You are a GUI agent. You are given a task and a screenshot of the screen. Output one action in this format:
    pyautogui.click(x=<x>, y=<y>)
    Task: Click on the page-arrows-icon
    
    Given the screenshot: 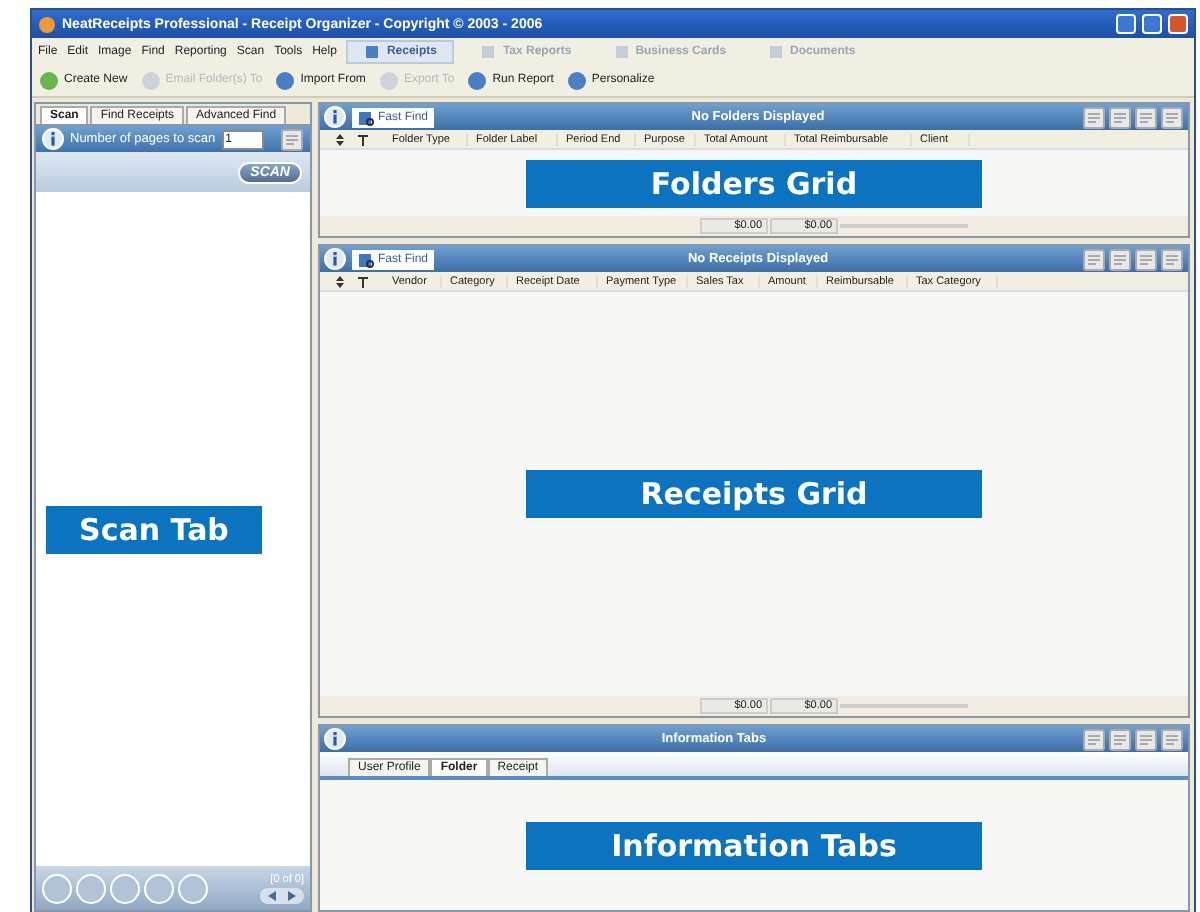 What is the action you would take?
    pyautogui.click(x=282, y=895)
    